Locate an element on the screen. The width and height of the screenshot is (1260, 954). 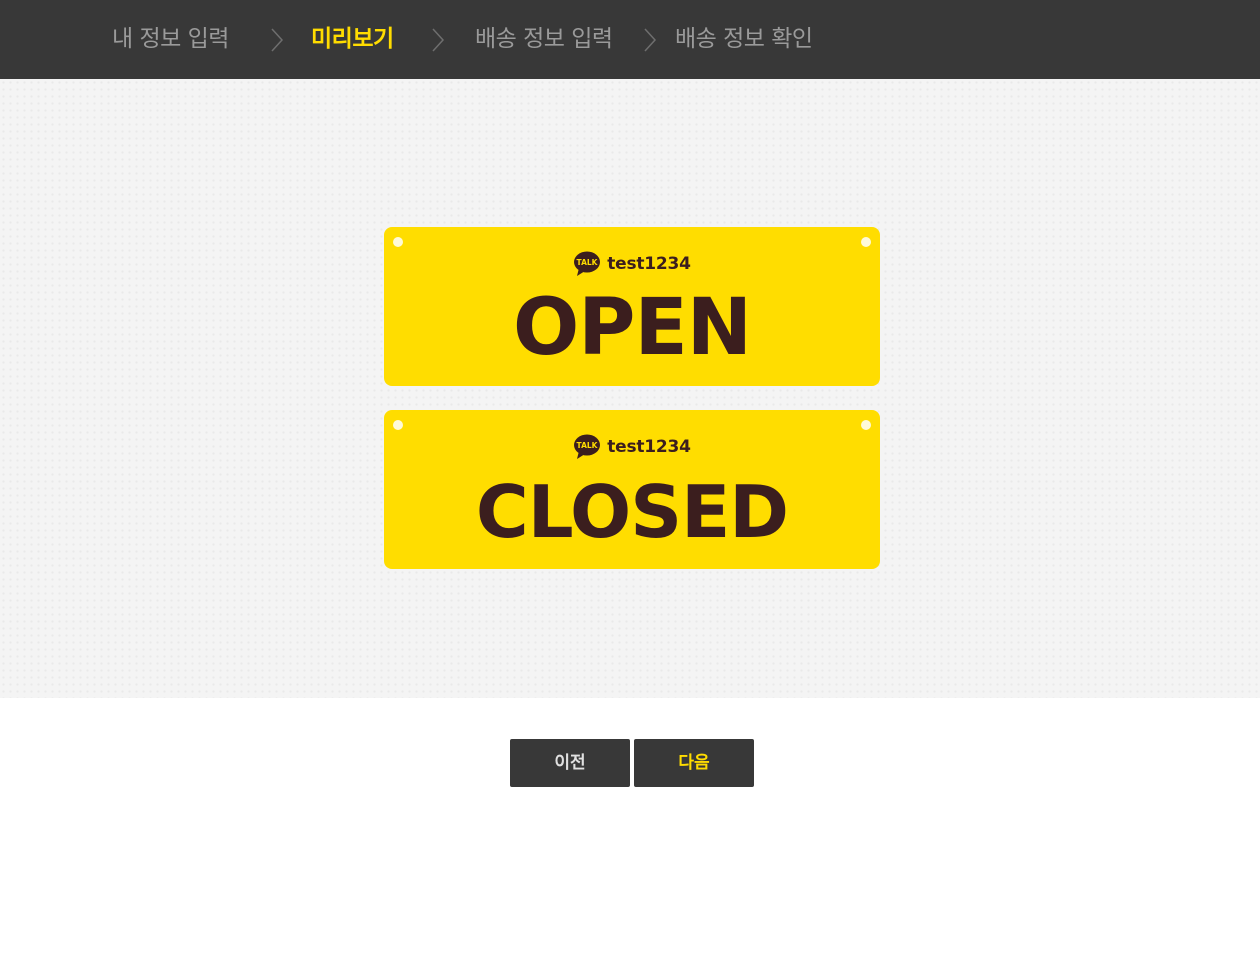
step-shipping-confirm: 배송 정보 확인 is located at coordinates (744, 39).